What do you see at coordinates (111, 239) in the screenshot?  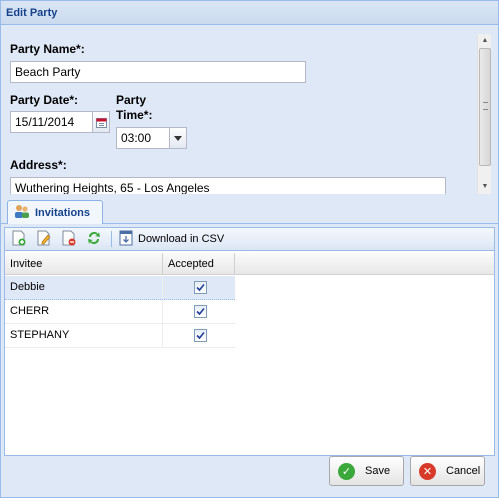 I see `toolbar-divider` at bounding box center [111, 239].